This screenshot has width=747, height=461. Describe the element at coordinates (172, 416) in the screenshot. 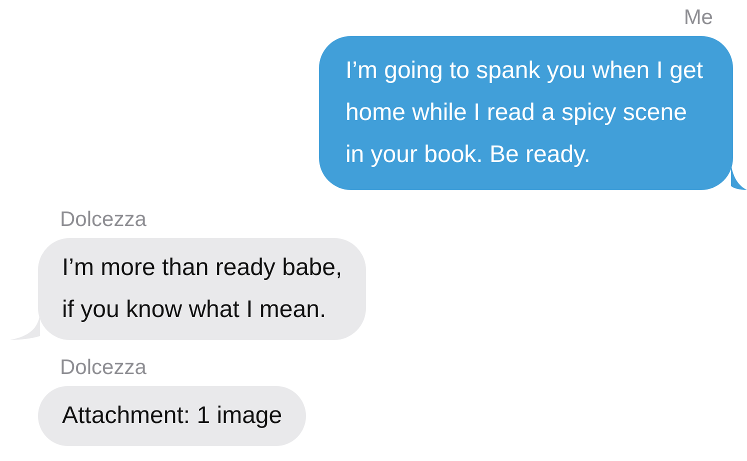

I see `message-bubble: Attachment: 1 image` at that location.